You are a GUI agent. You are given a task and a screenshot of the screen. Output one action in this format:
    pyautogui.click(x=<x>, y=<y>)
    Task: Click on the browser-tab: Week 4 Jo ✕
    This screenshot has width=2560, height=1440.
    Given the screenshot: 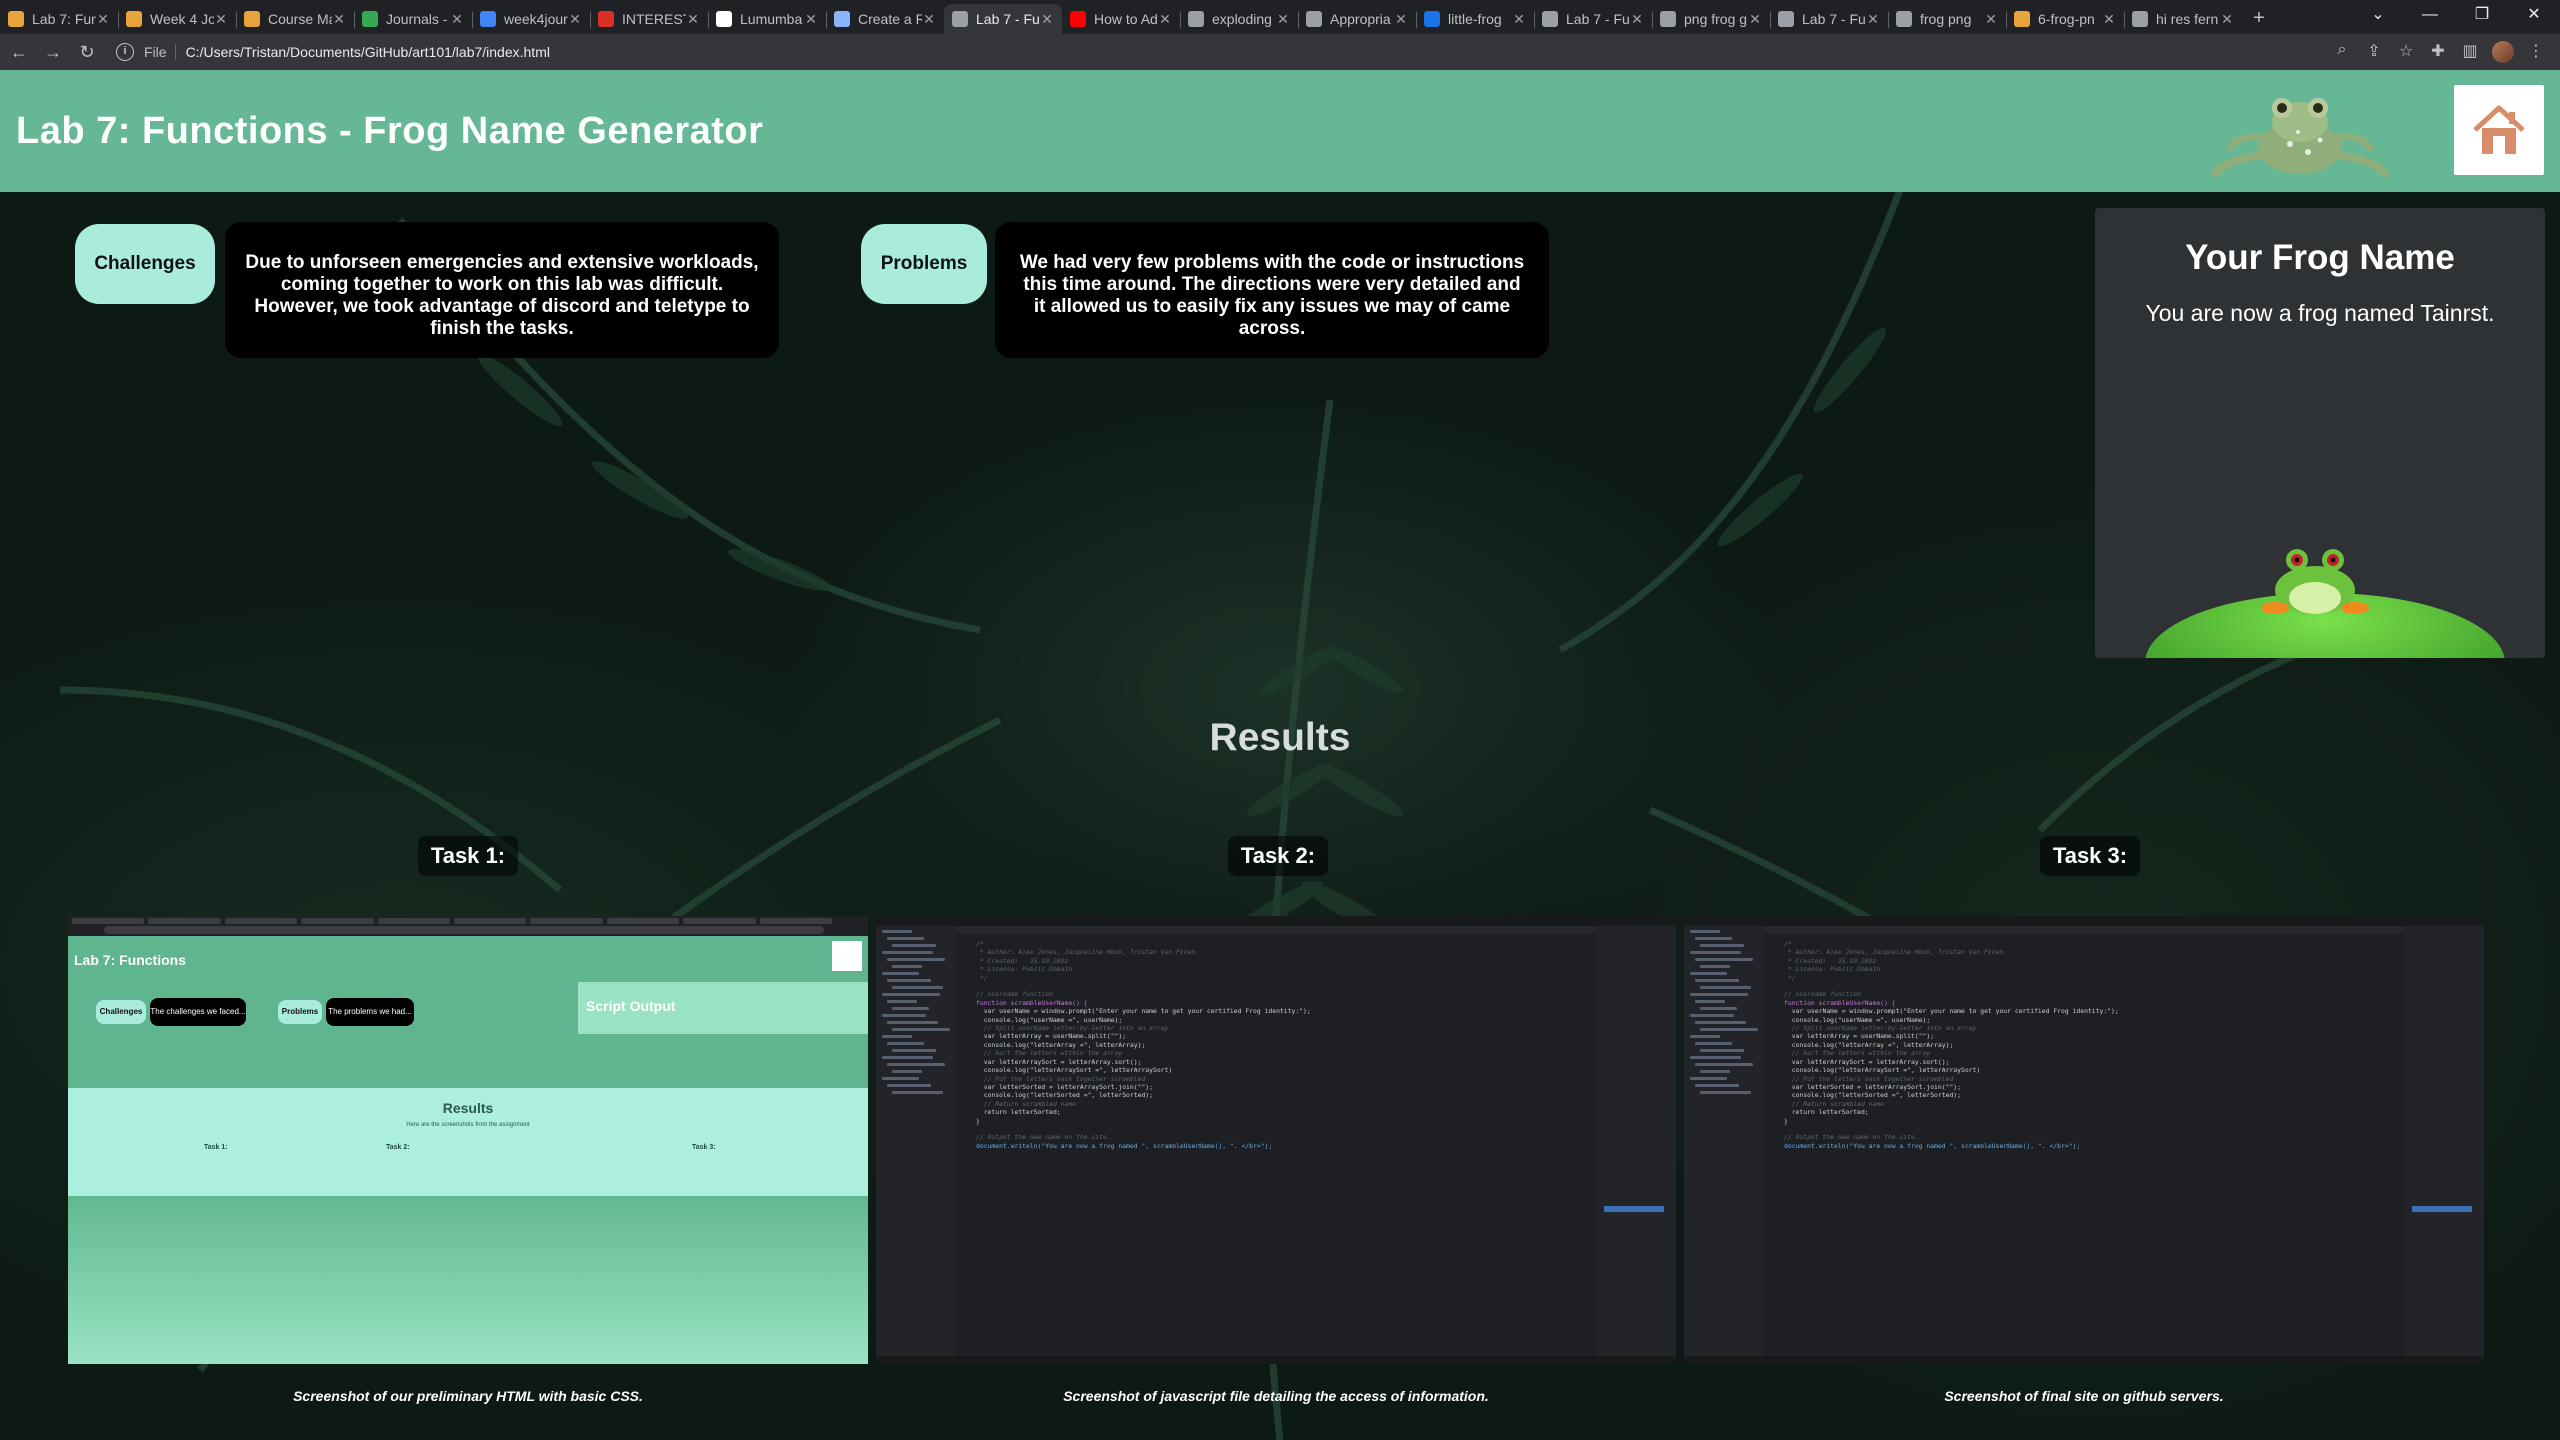 What is the action you would take?
    pyautogui.click(x=177, y=19)
    